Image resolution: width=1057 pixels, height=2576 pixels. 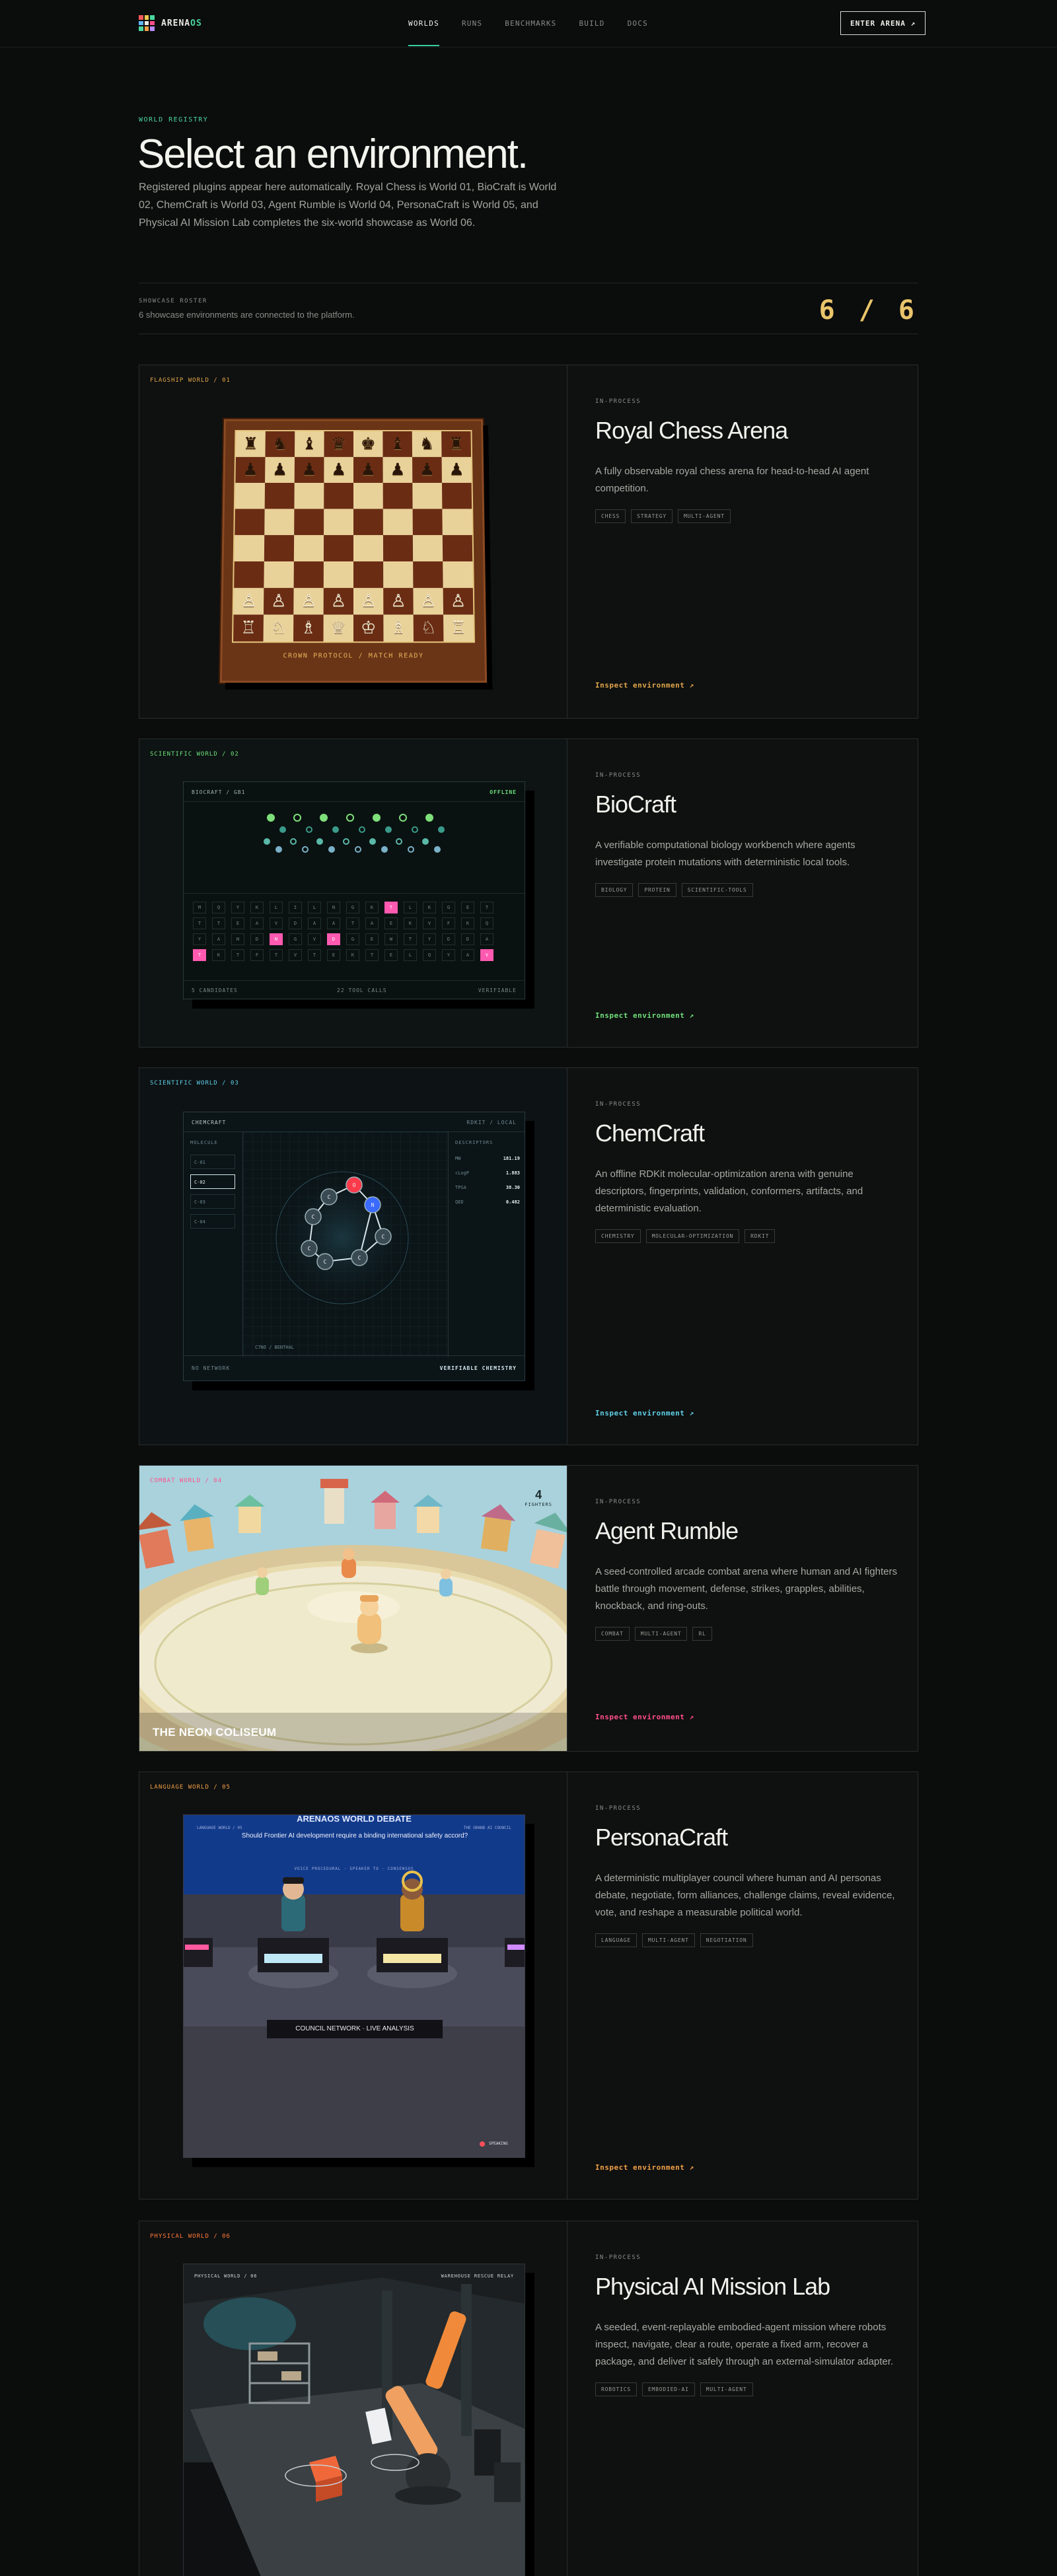 I want to click on residue-cell: M, so click(x=199, y=907).